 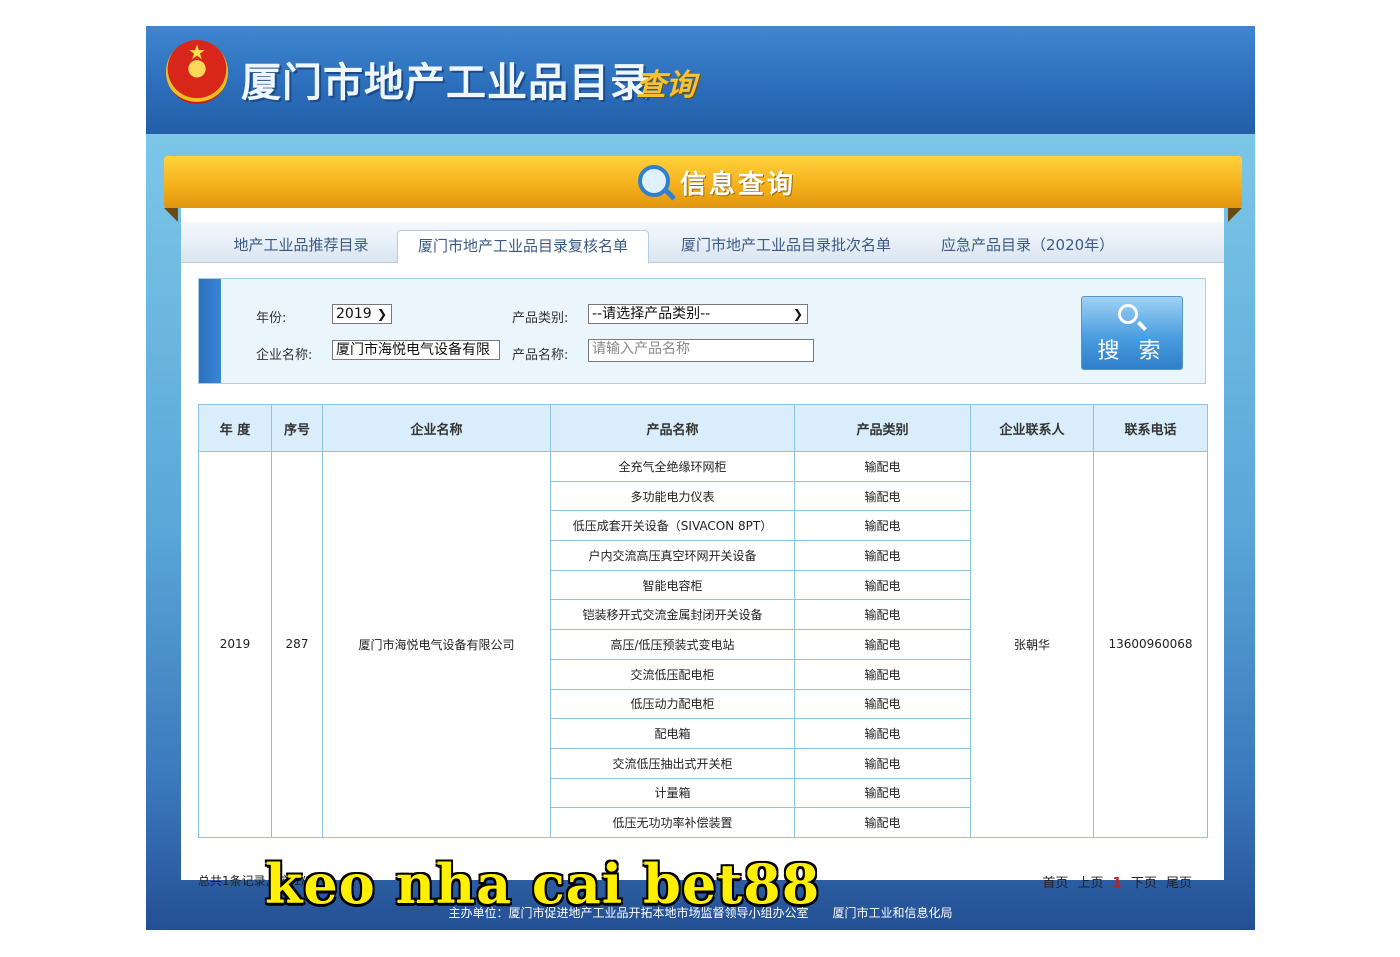 What do you see at coordinates (523, 247) in the screenshot?
I see `tab-review-list: 厦门市地产工业品目录复核名单` at bounding box center [523, 247].